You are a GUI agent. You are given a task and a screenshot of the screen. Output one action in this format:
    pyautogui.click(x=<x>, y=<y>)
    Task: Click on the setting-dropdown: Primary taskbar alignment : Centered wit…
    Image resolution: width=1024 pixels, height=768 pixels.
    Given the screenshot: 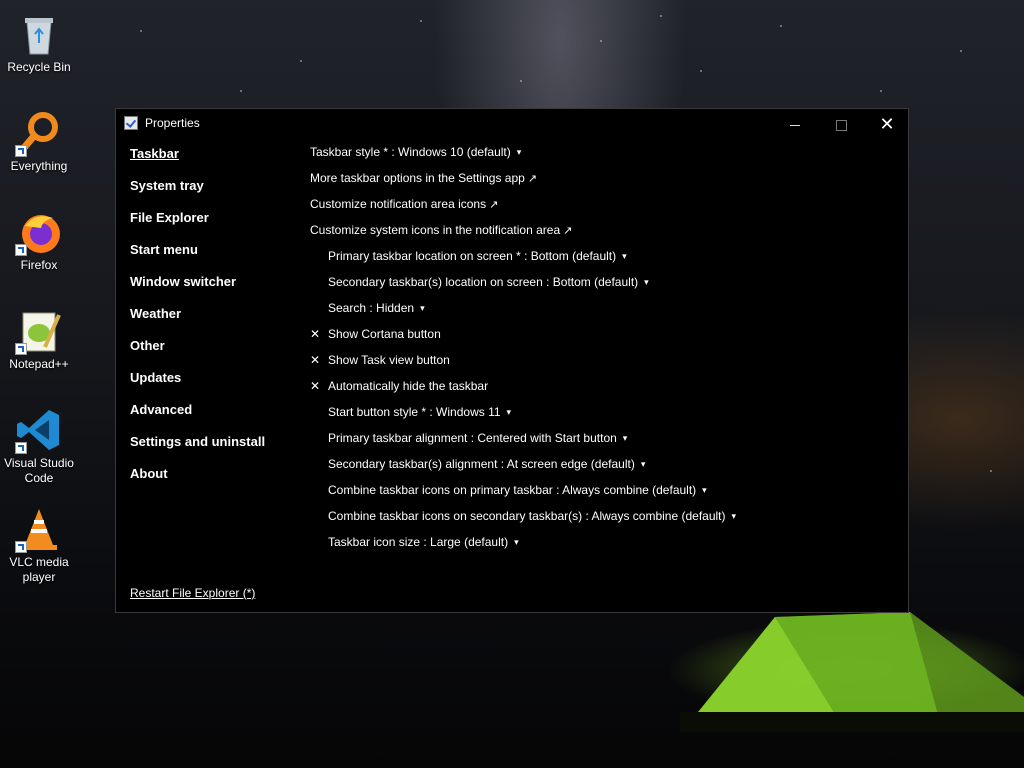 What is the action you would take?
    pyautogui.click(x=605, y=442)
    